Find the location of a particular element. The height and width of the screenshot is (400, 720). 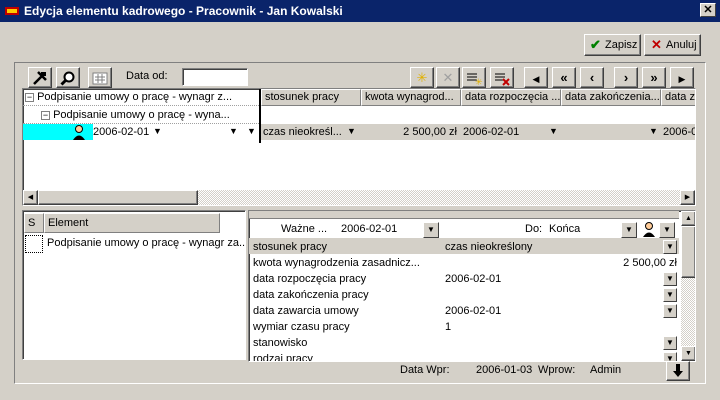

add-button: ✳ is located at coordinates (422, 77).